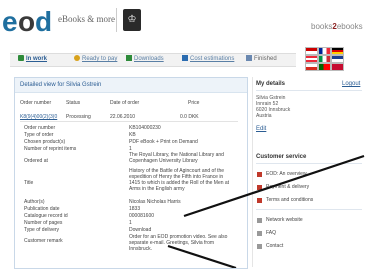 This screenshot has height=269, width=366. I want to click on order-number-link: K8(9(4)00(2)(3(0, so click(38, 117).